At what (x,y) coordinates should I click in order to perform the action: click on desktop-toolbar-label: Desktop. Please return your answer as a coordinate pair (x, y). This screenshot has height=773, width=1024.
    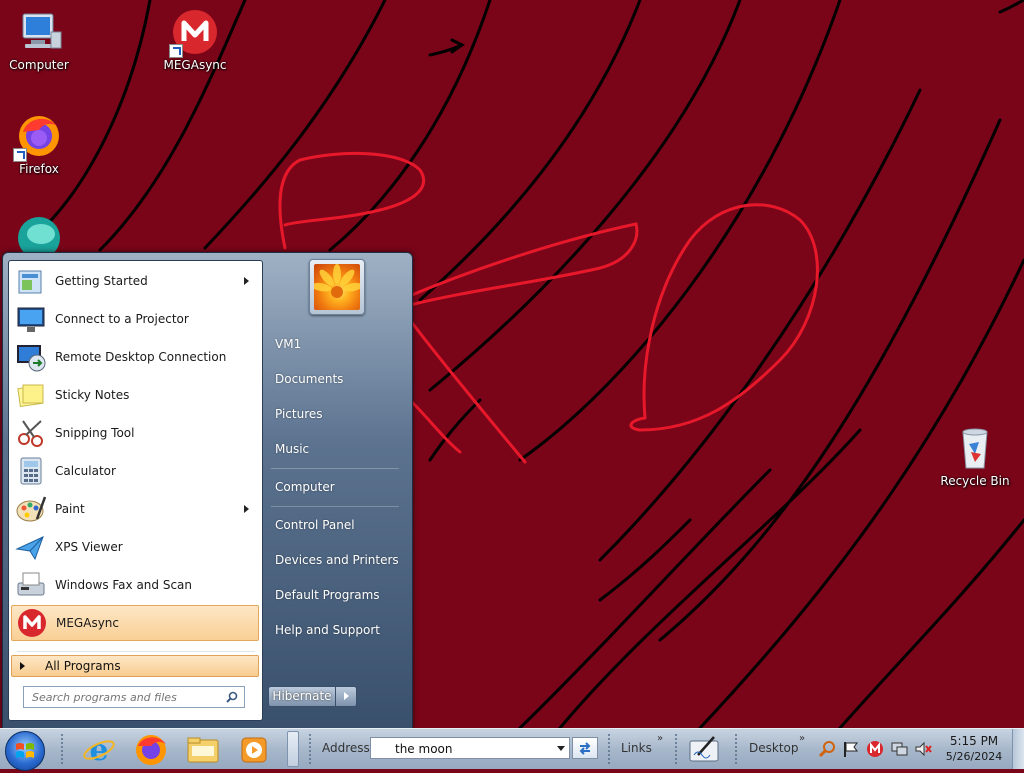
    Looking at the image, I should click on (774, 748).